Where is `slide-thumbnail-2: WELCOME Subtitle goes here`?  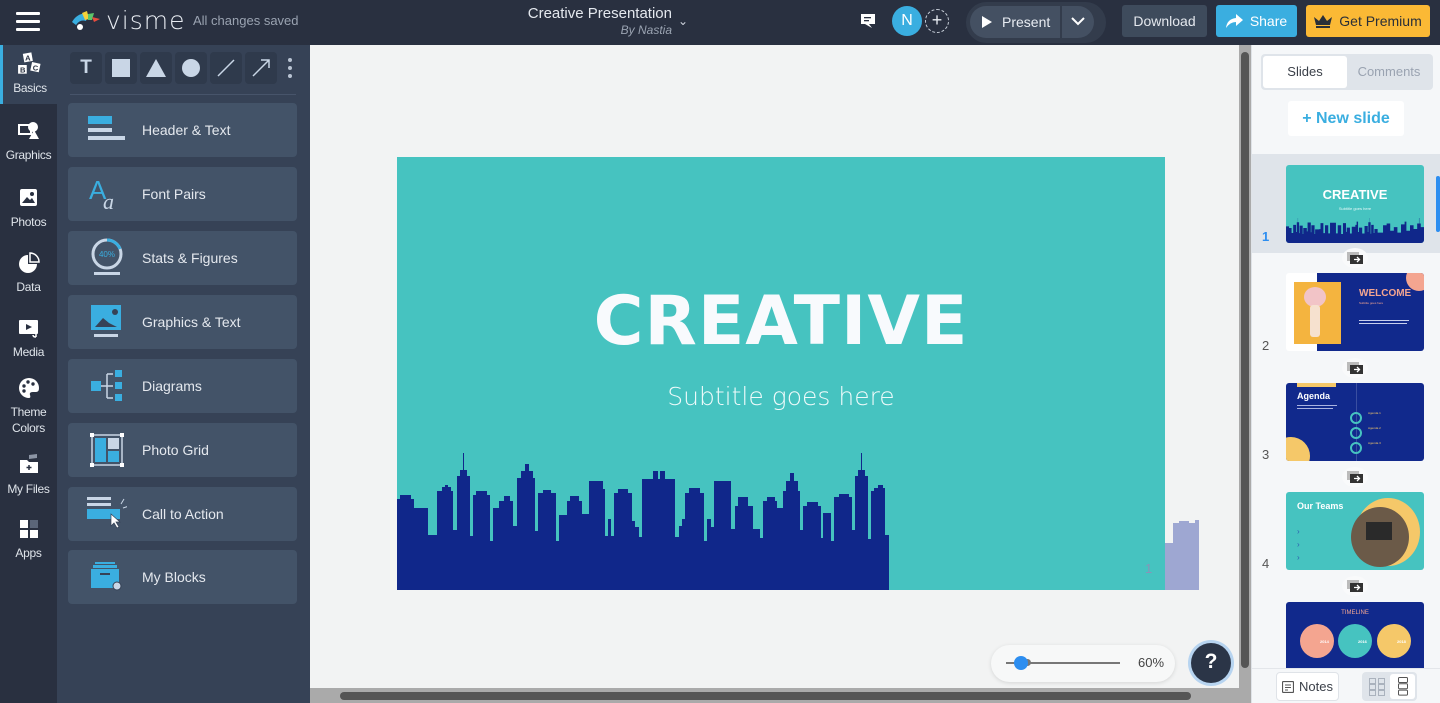
slide-thumbnail-2: WELCOME Subtitle goes here is located at coordinates (1355, 312).